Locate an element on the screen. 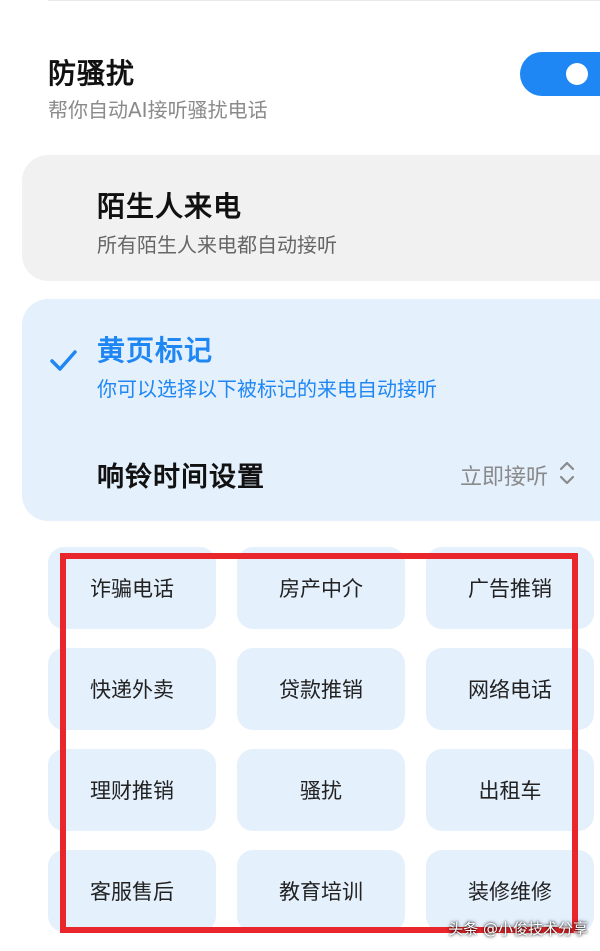 The width and height of the screenshot is (600, 951). updown-chevron-icon is located at coordinates (567, 473).